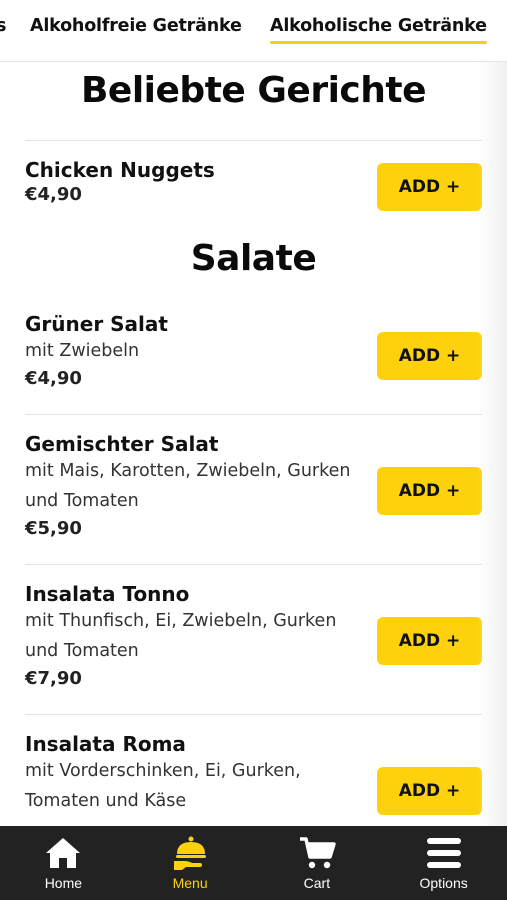  What do you see at coordinates (82, 351) in the screenshot?
I see `dish-description: mit Zwiebeln` at bounding box center [82, 351].